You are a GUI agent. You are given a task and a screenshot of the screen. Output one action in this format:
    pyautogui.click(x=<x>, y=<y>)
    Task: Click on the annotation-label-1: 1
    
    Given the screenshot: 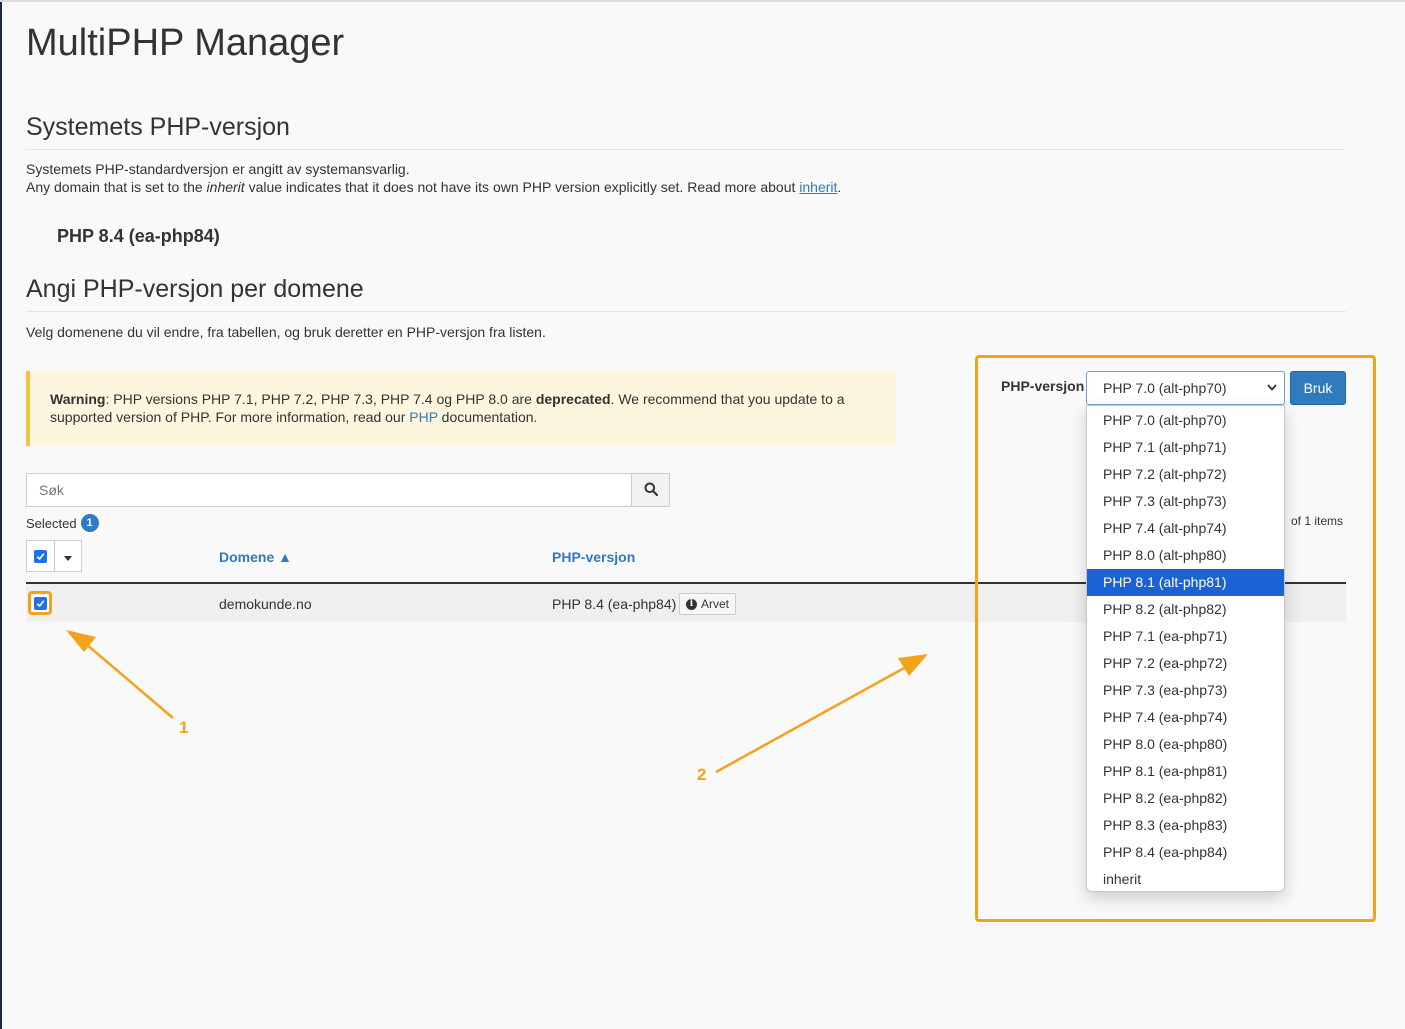 What is the action you would take?
    pyautogui.click(x=184, y=727)
    